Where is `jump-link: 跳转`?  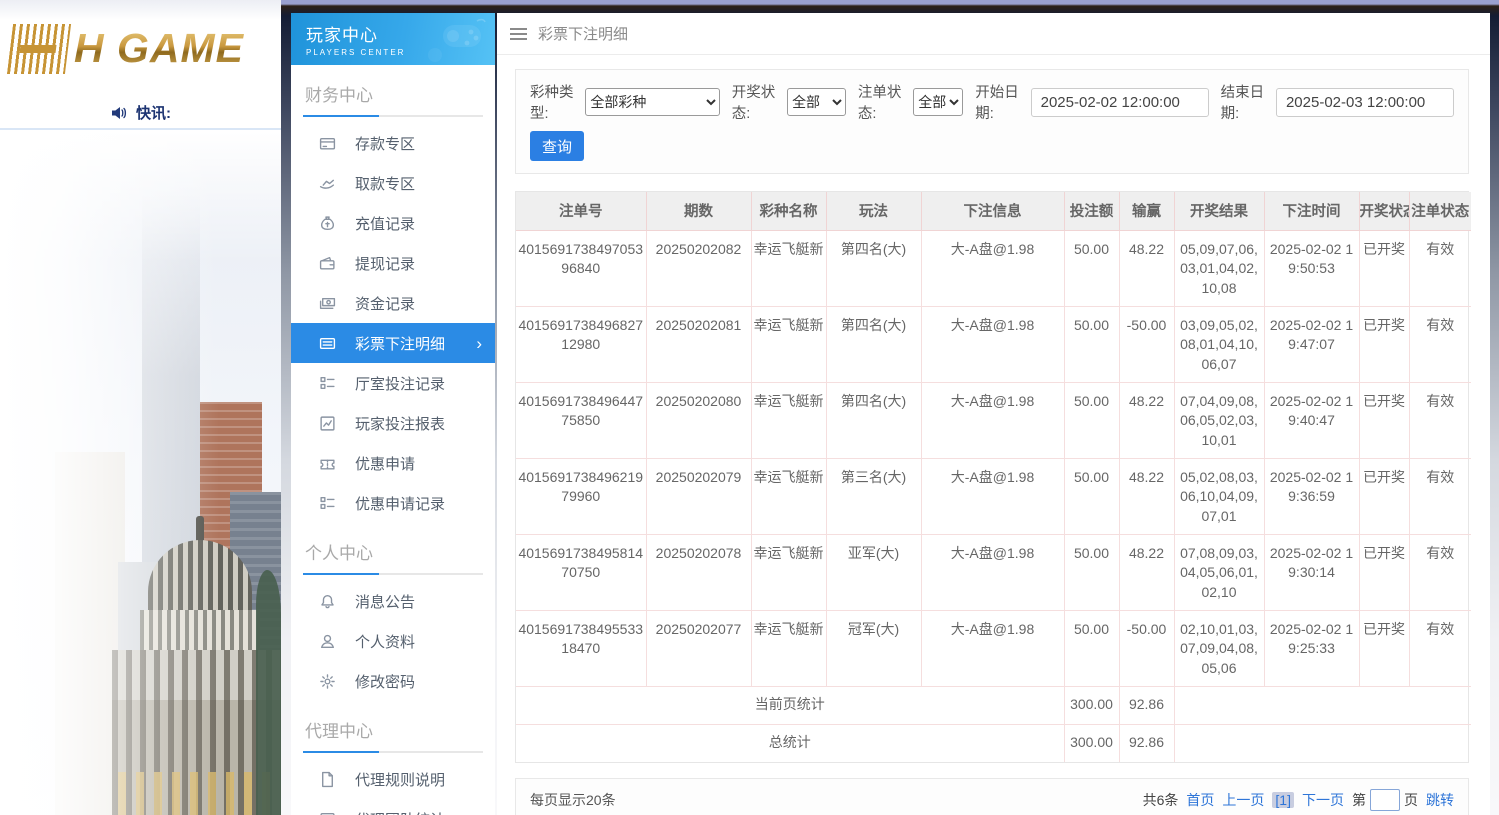 jump-link: 跳转 is located at coordinates (1440, 800).